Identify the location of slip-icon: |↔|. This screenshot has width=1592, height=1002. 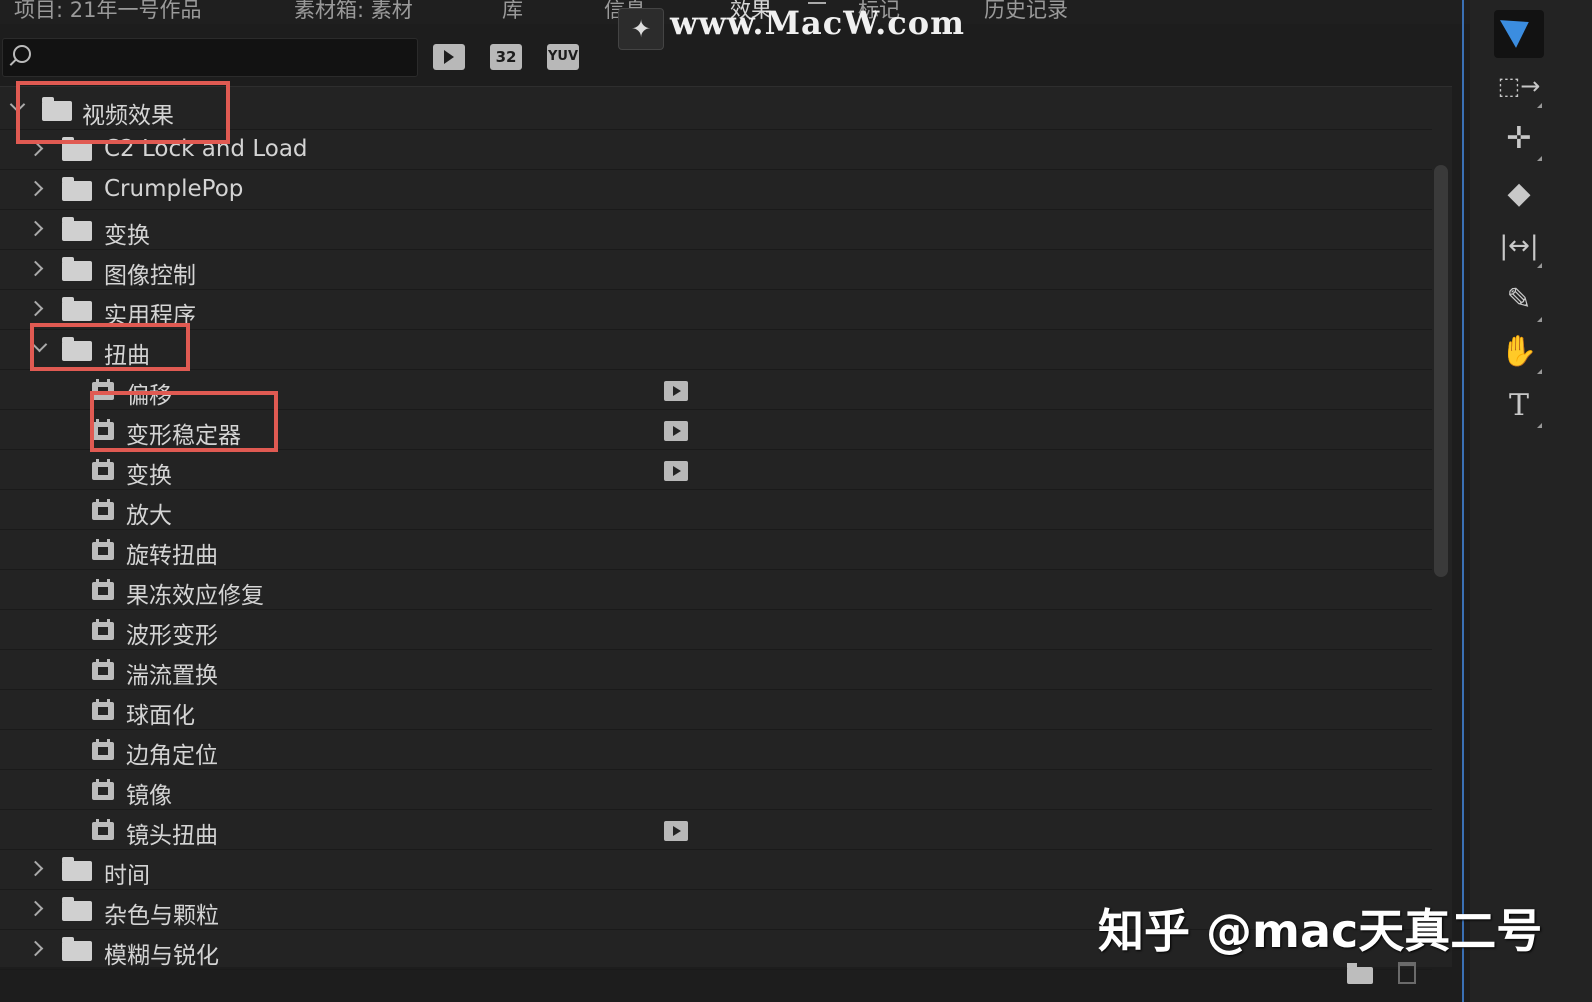
(1519, 246).